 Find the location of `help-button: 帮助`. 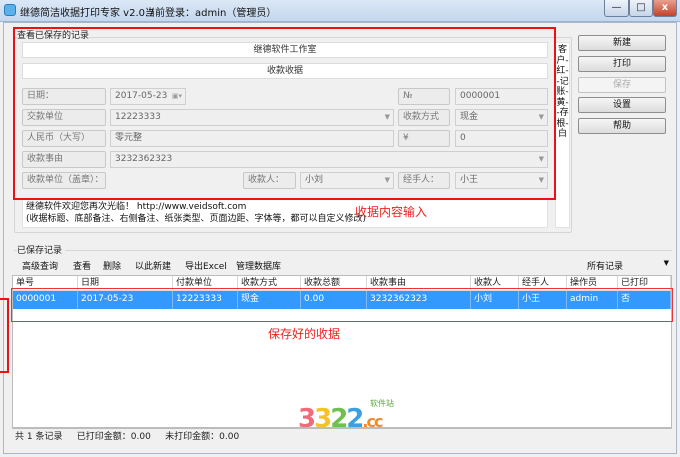

help-button: 帮助 is located at coordinates (622, 126).